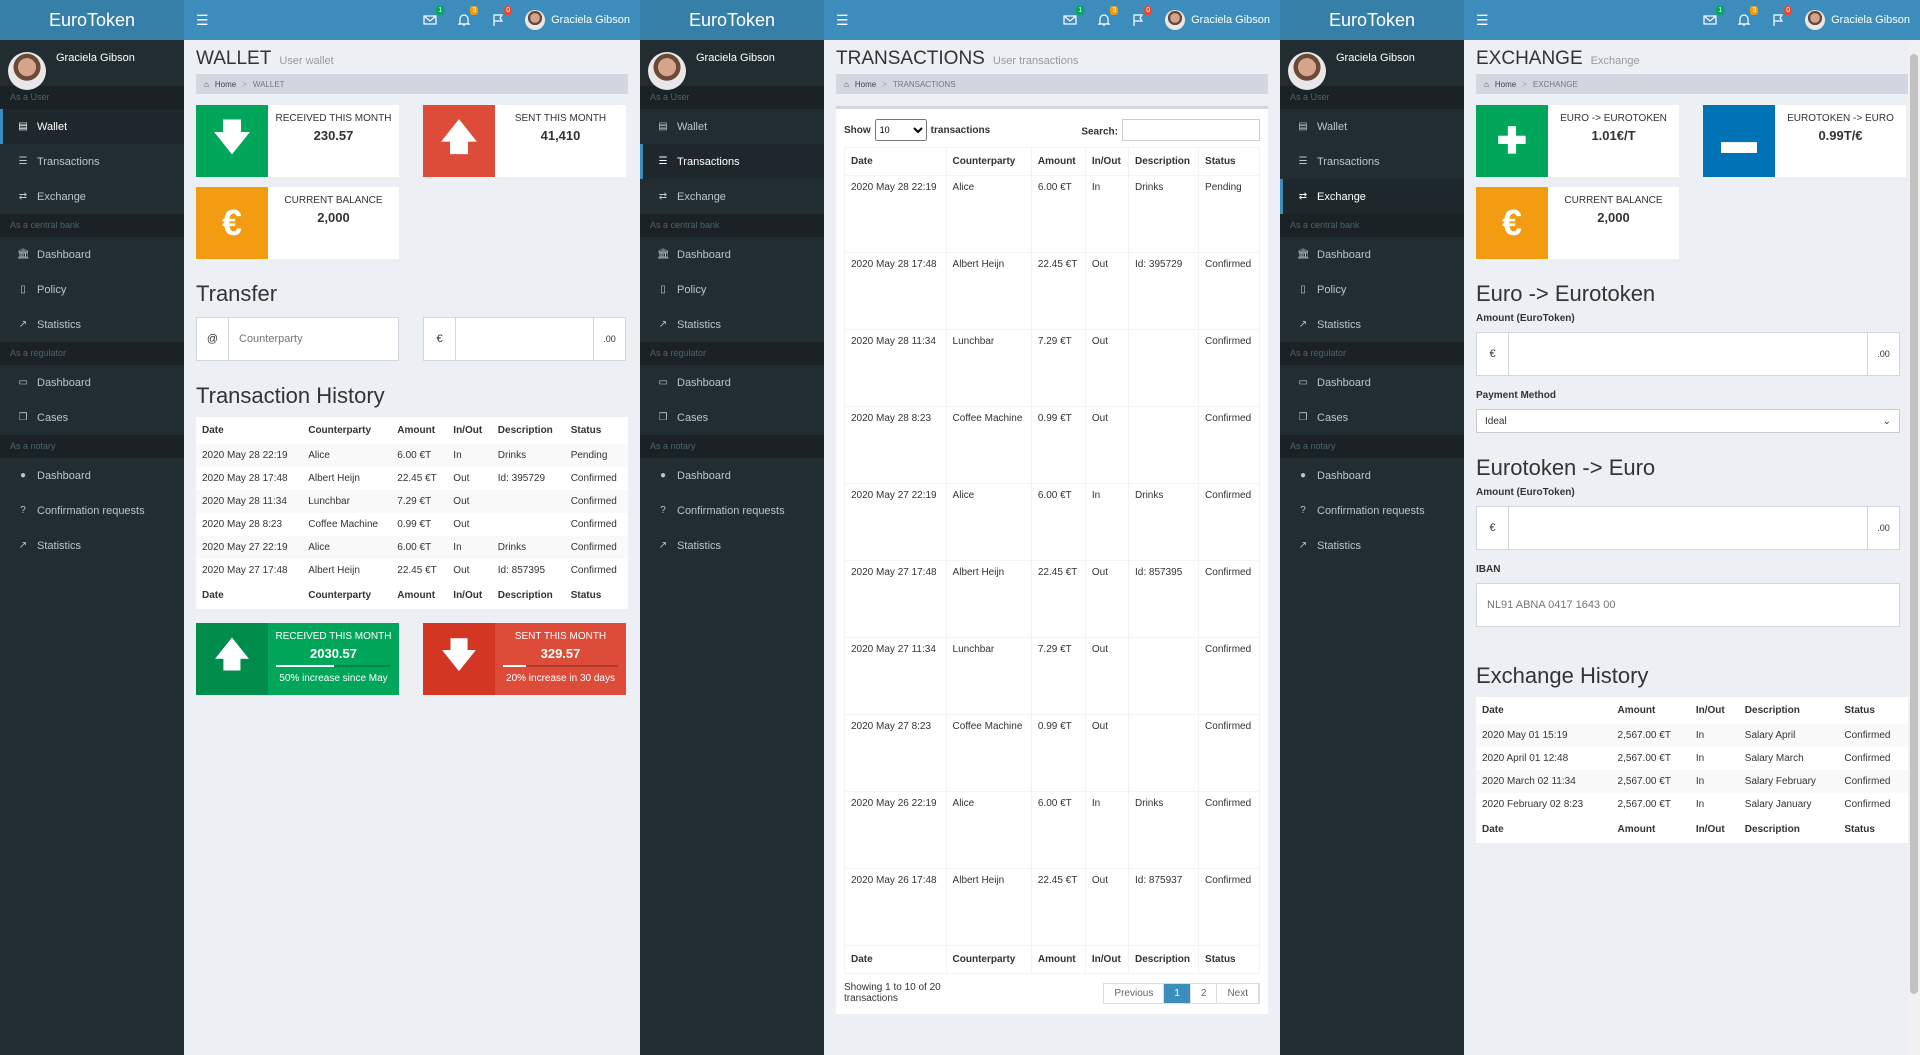 This screenshot has width=1920, height=1055. Describe the element at coordinates (313, 339) in the screenshot. I see `counterparty-input` at that location.